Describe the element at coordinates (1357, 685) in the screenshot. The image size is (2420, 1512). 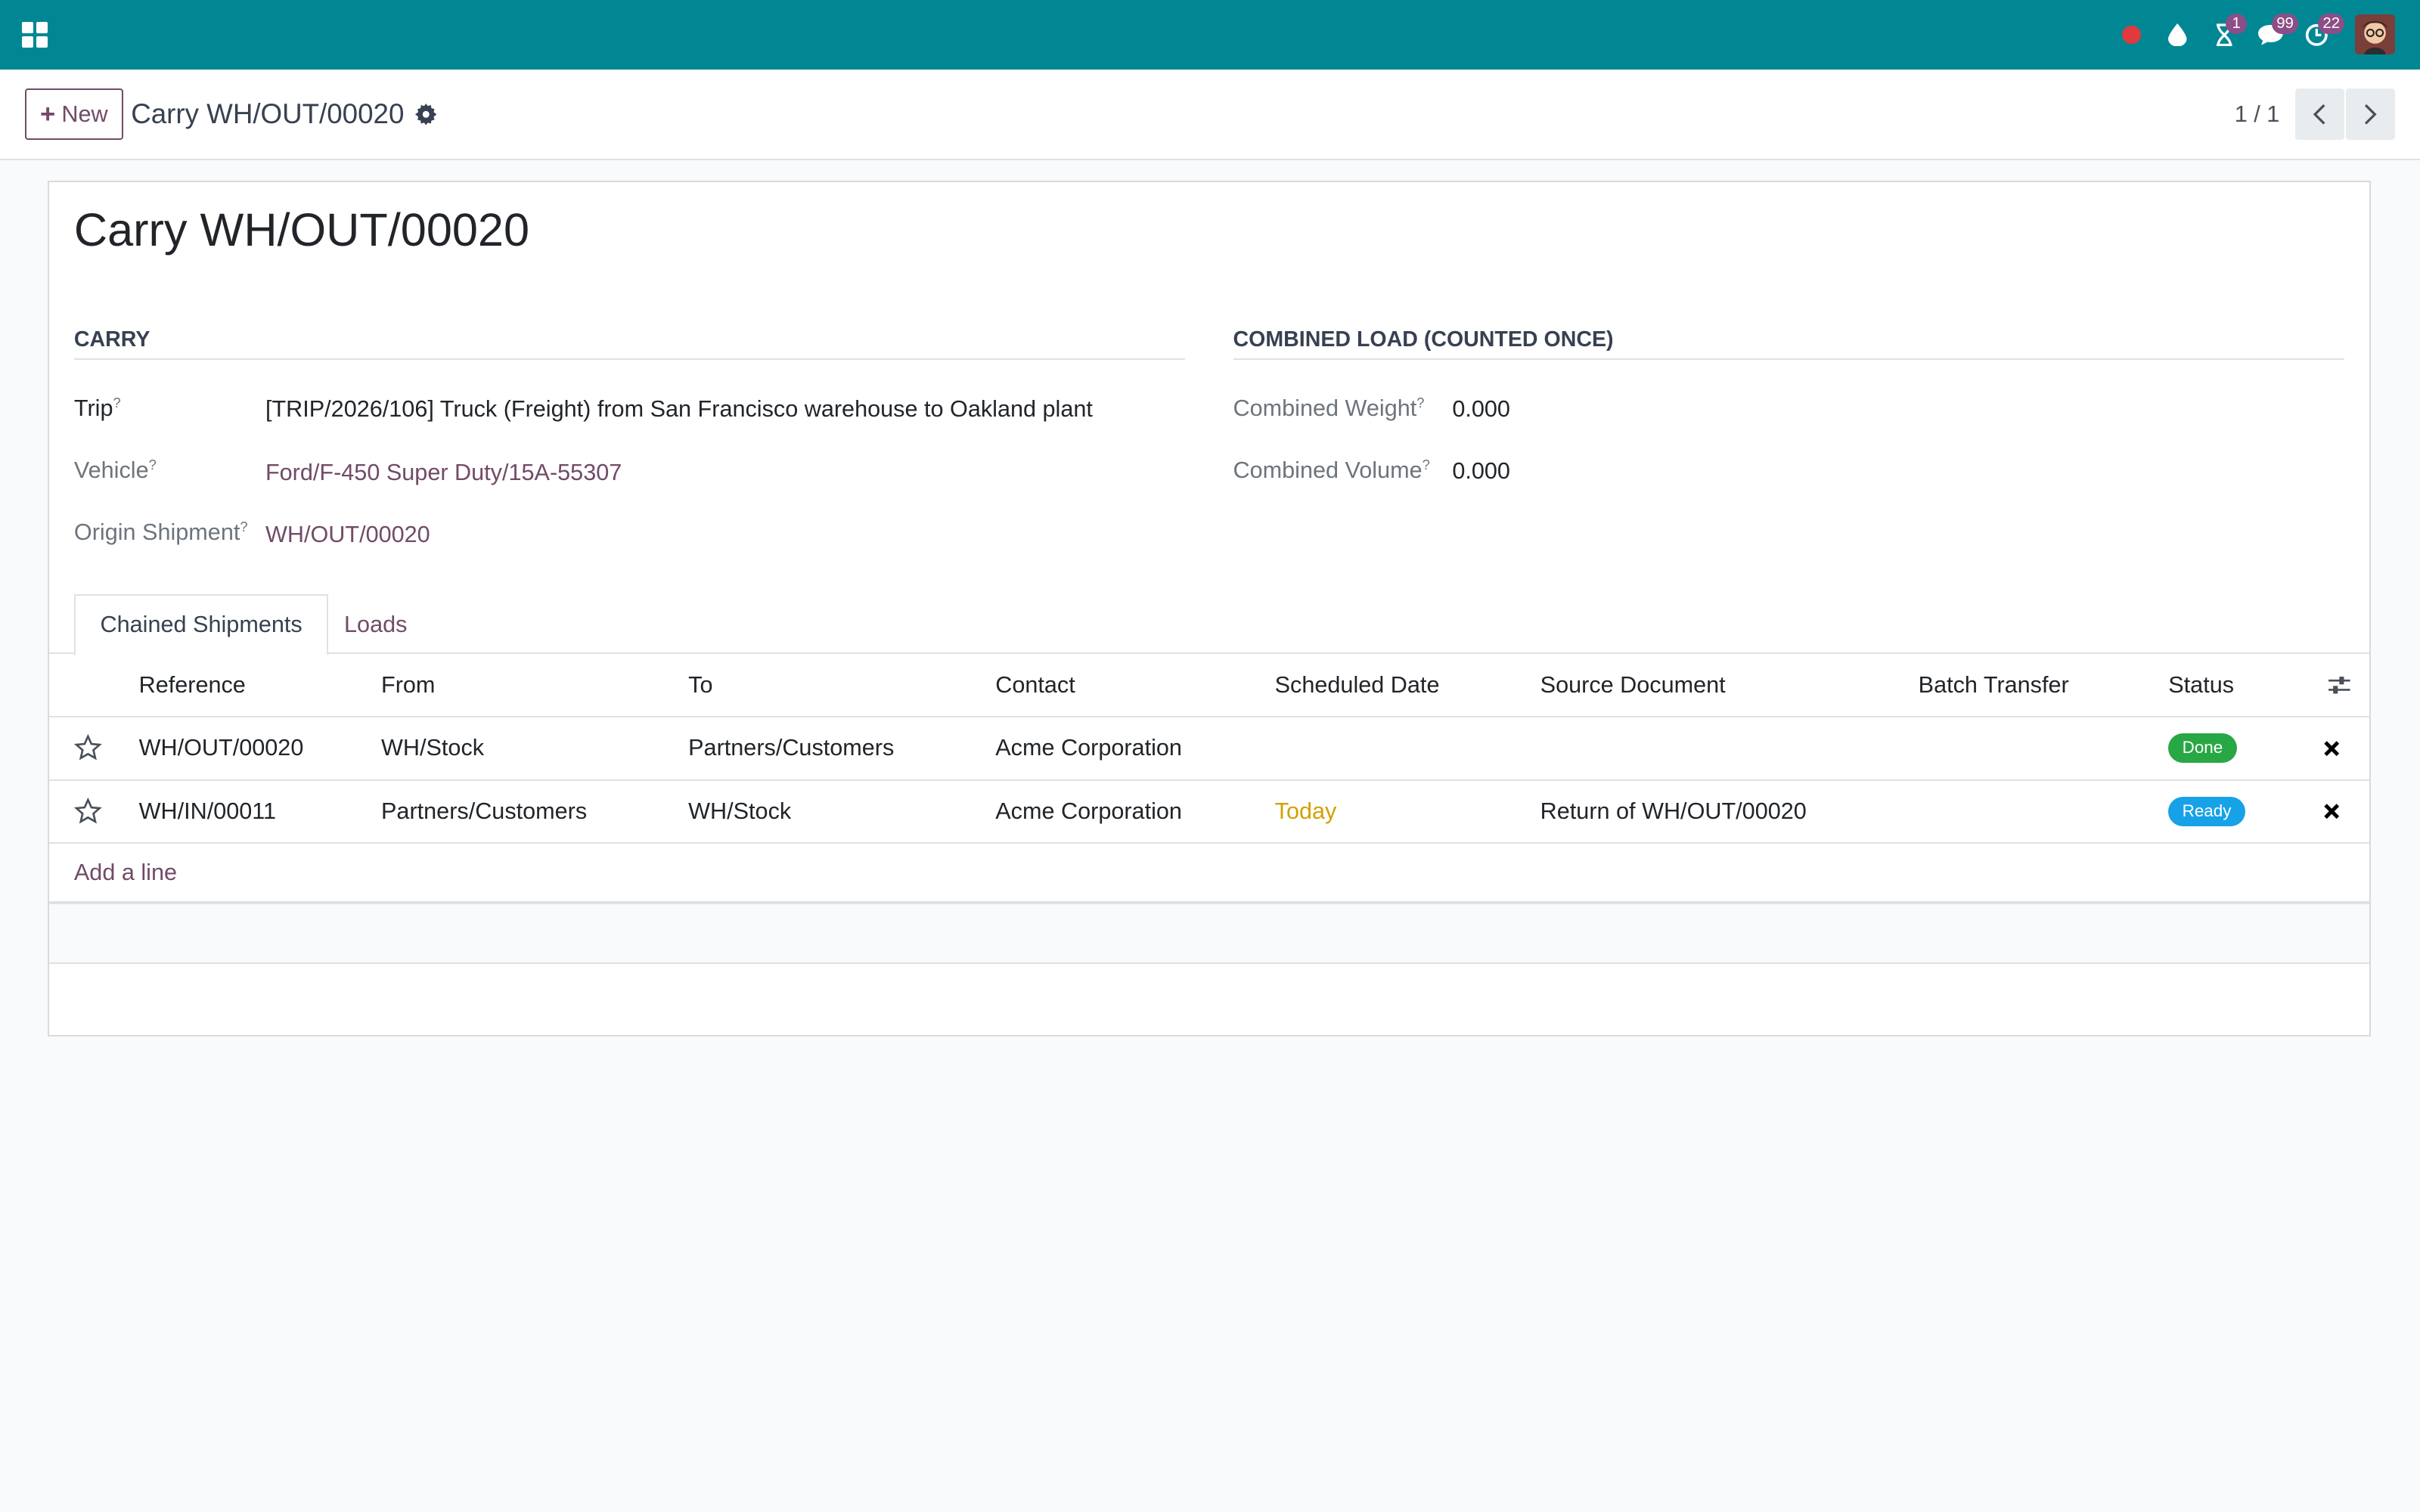
I see `column-header-scheduled-date: Scheduled Date` at that location.